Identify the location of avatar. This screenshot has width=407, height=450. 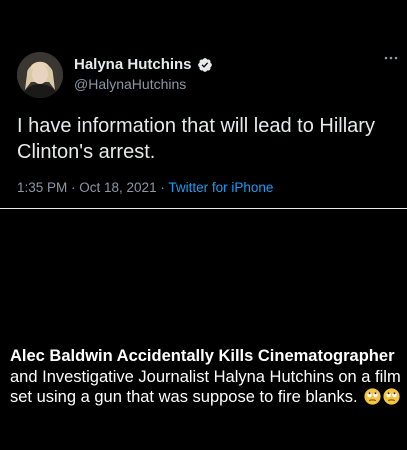
(40, 75).